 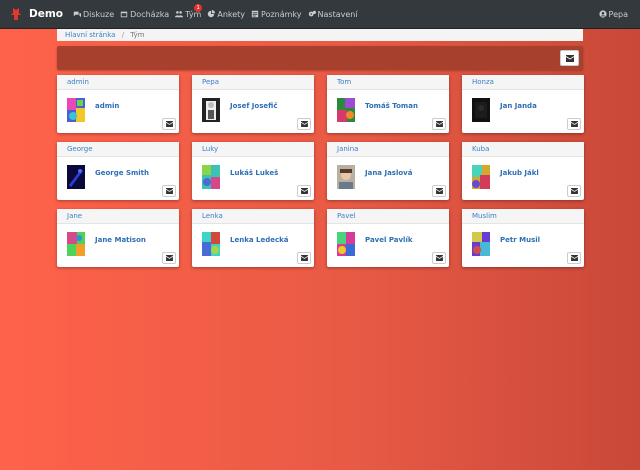 I want to click on member-username: George, so click(x=118, y=149).